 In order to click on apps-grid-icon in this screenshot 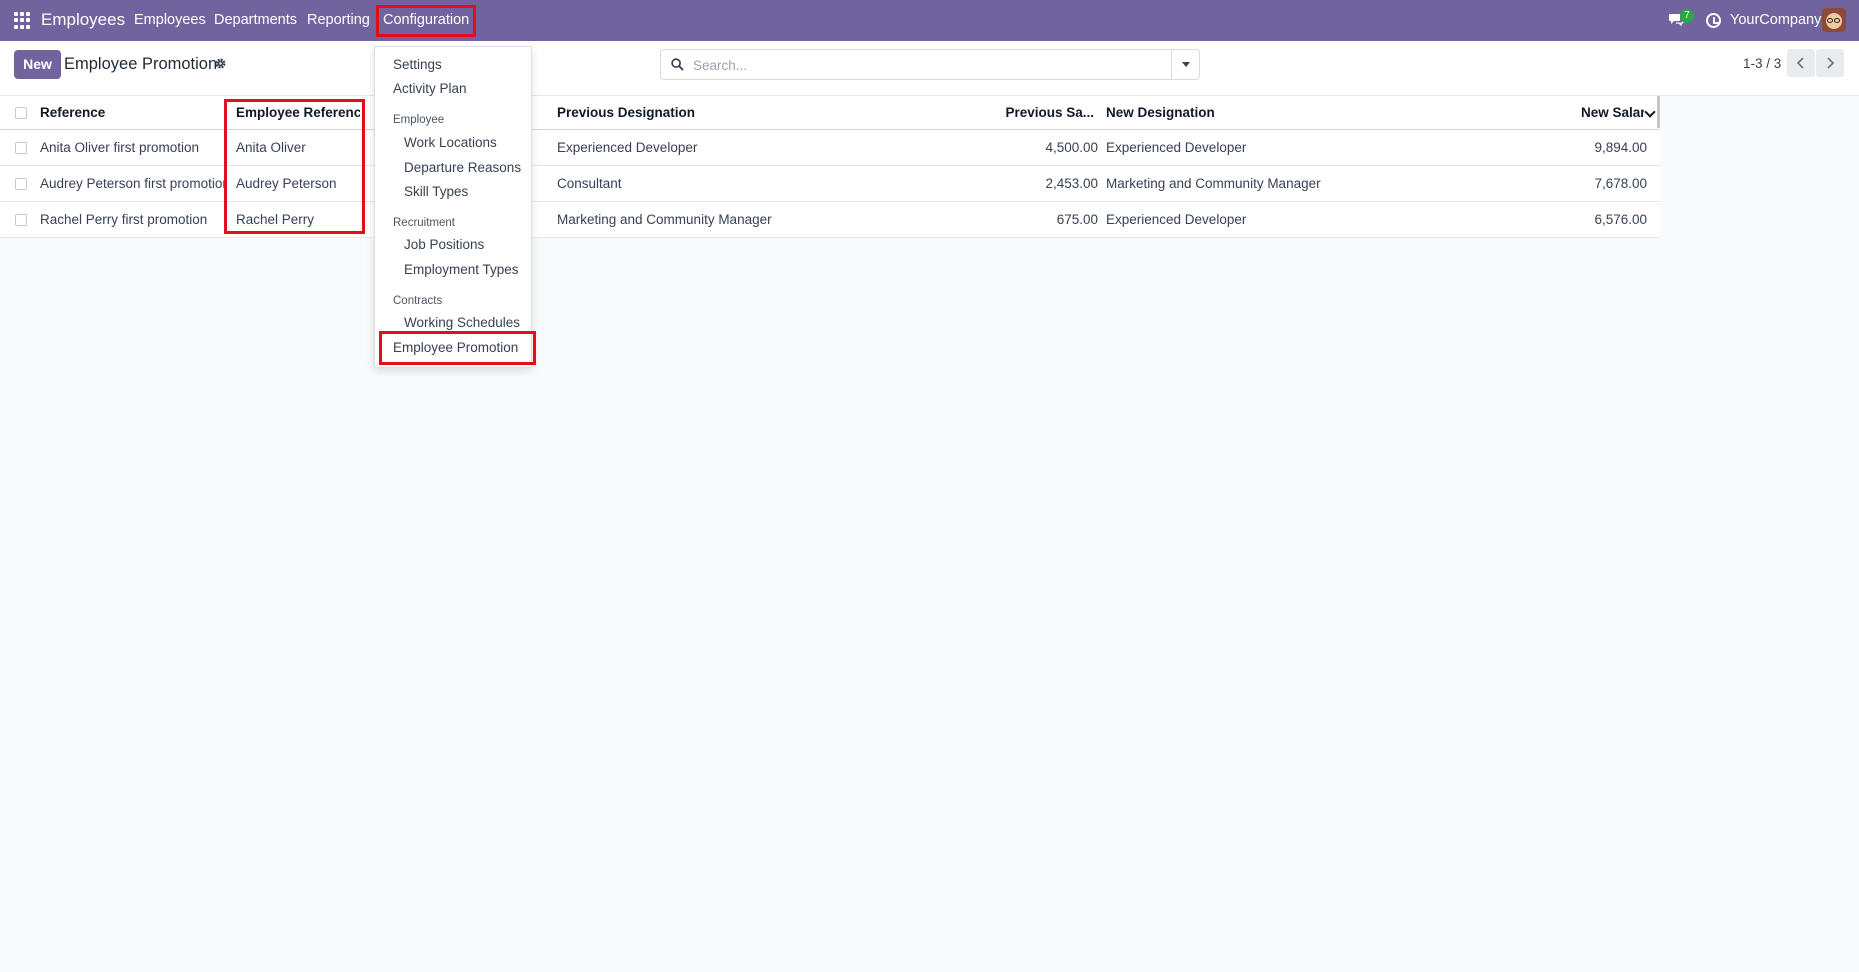, I will do `click(22, 20)`.